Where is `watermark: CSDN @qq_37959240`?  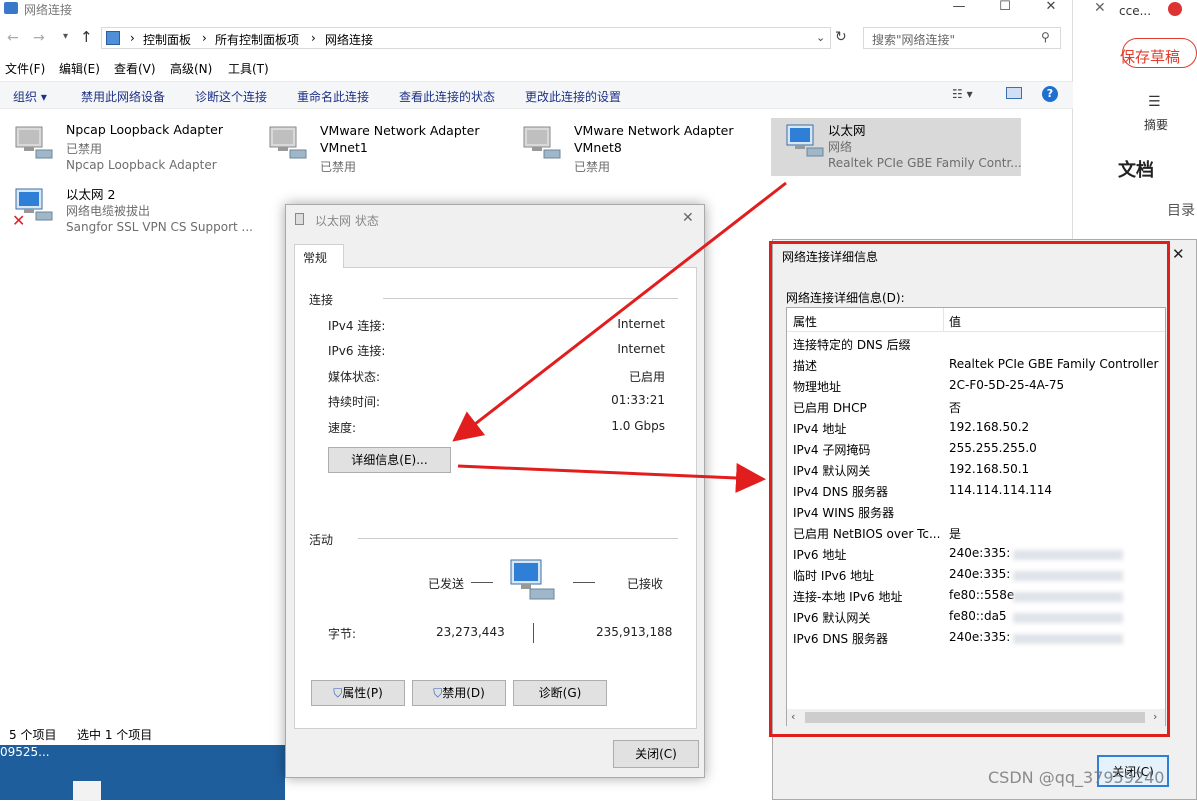
watermark: CSDN @qq_37959240 is located at coordinates (1076, 777).